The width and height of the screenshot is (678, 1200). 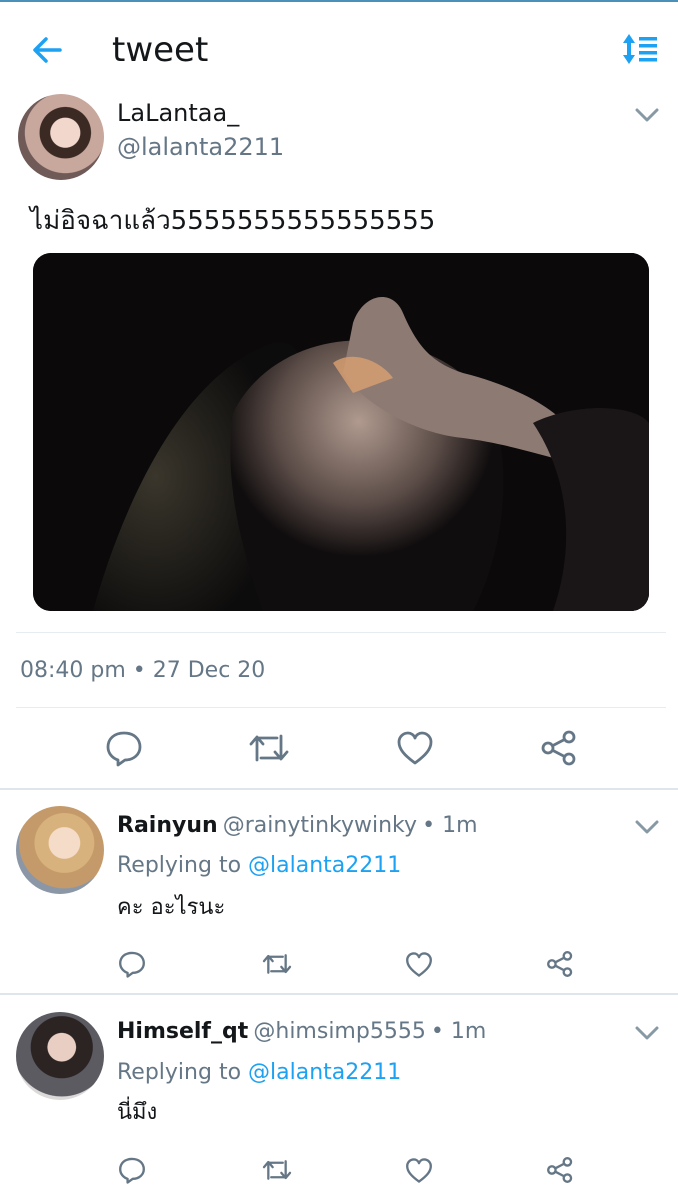 What do you see at coordinates (61, 137) in the screenshot?
I see `author-avatar` at bounding box center [61, 137].